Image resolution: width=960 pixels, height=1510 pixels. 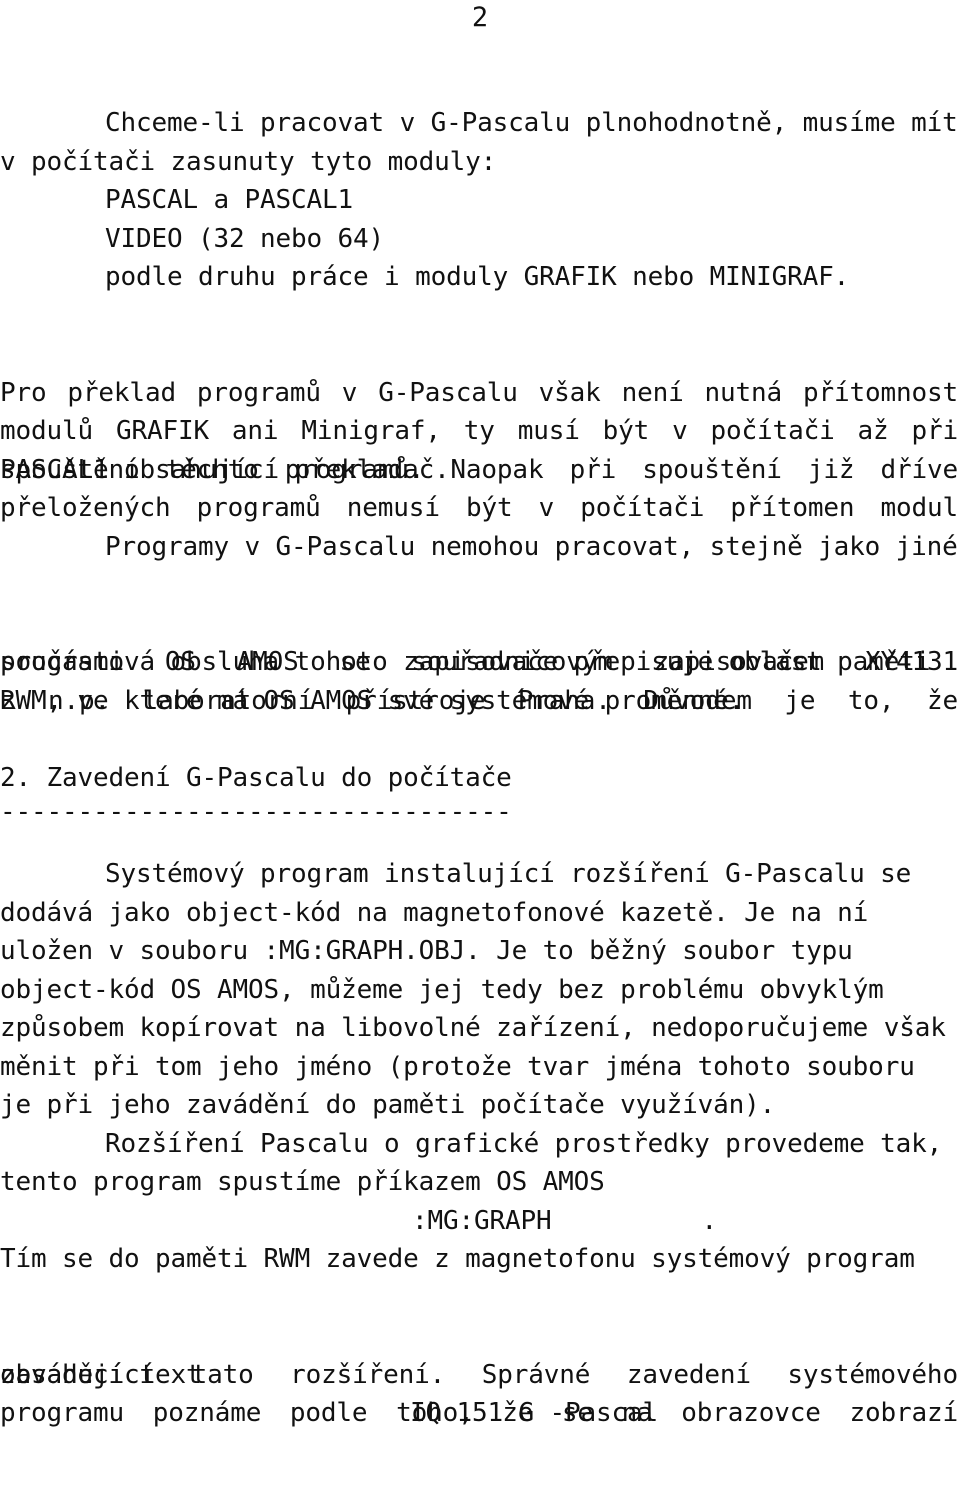 I want to click on boot-text: IQ 151 G -Pascal, so click(x=534, y=1413).